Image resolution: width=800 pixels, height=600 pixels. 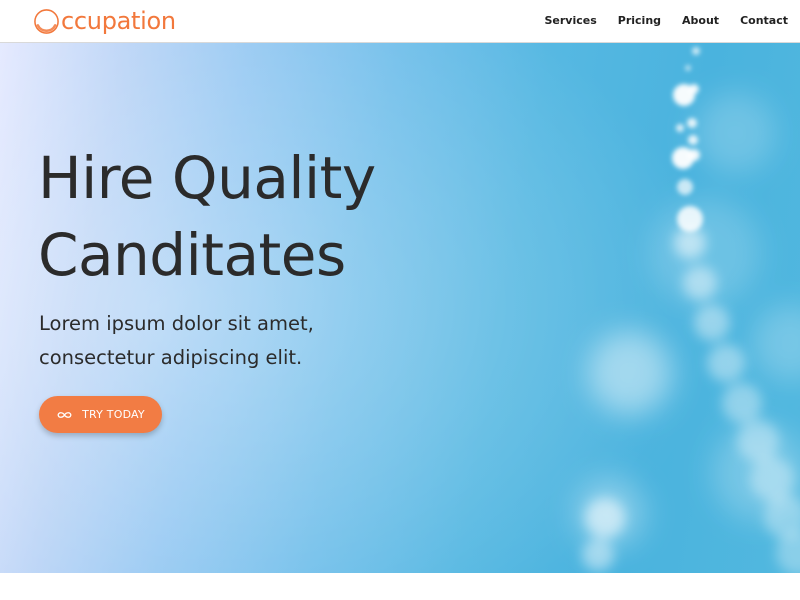 I want to click on infinity-icon, so click(x=64, y=414).